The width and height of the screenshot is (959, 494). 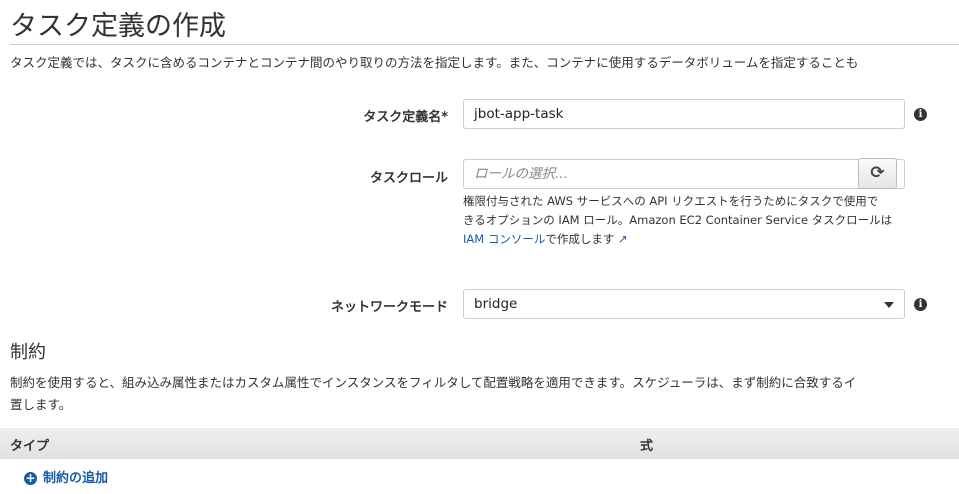 I want to click on refresh-button: ⟳, so click(x=877, y=173).